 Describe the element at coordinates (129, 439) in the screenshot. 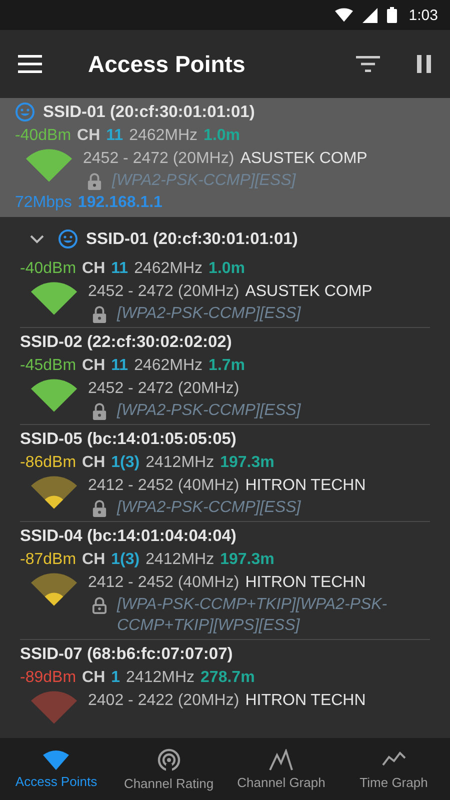

I see `network-name: SSID-05 (bc:14:01:05:05:05)` at that location.